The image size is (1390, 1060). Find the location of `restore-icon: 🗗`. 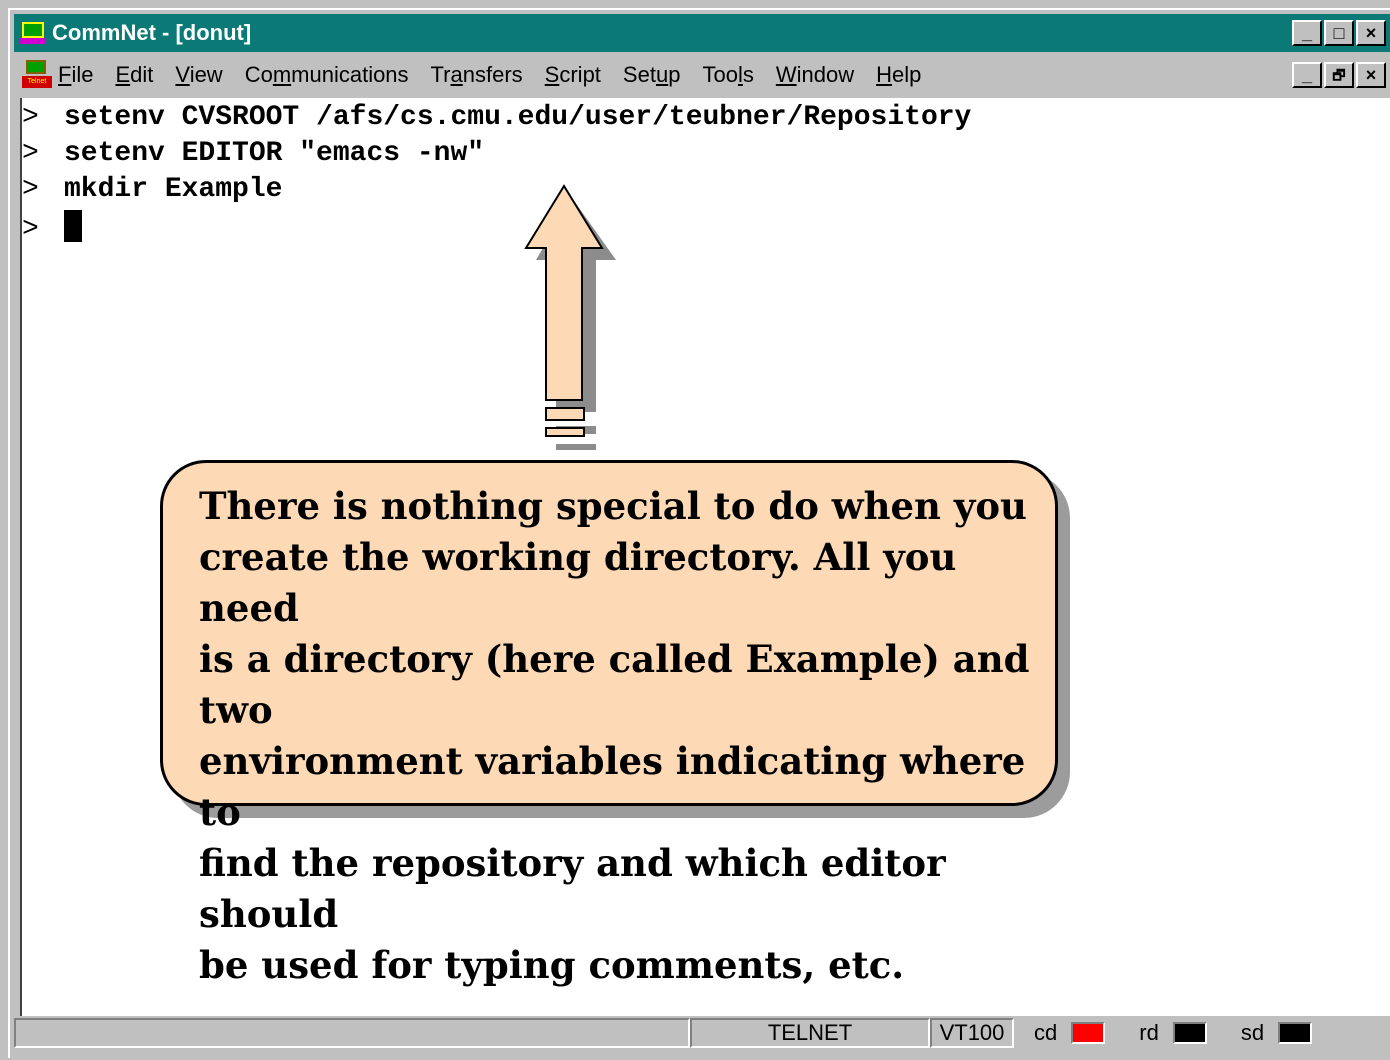

restore-icon: 🗗 is located at coordinates (1339, 75).